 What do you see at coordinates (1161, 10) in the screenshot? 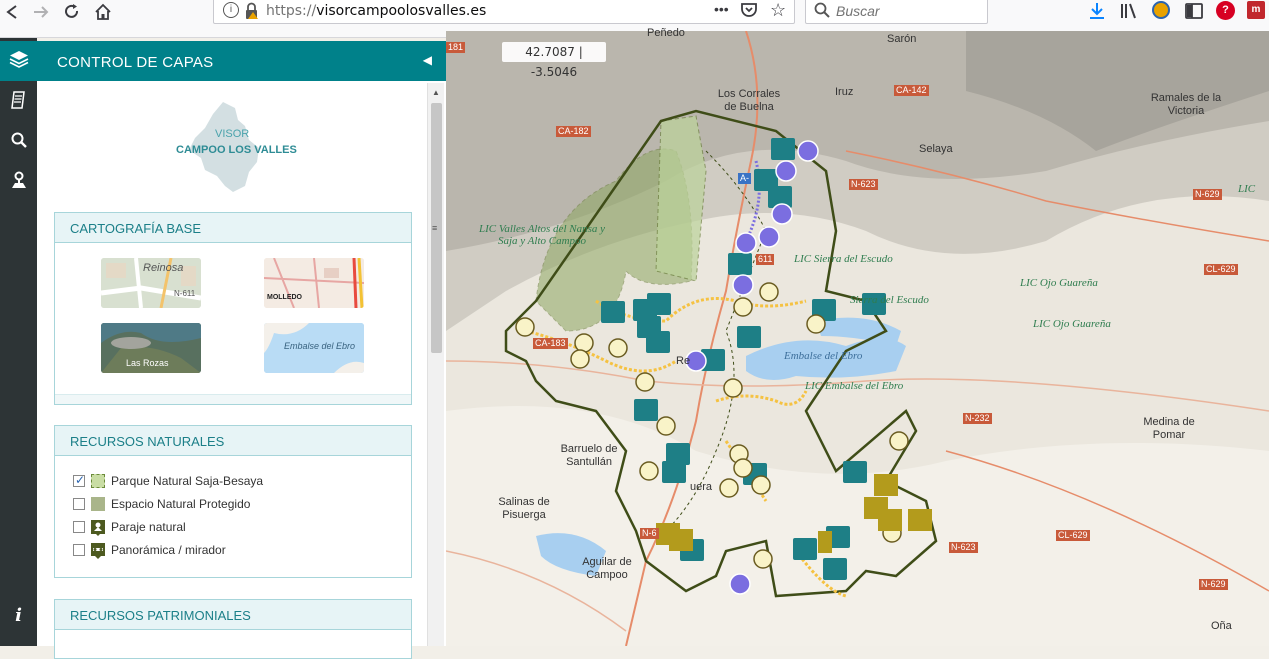
I see `extension-icon` at bounding box center [1161, 10].